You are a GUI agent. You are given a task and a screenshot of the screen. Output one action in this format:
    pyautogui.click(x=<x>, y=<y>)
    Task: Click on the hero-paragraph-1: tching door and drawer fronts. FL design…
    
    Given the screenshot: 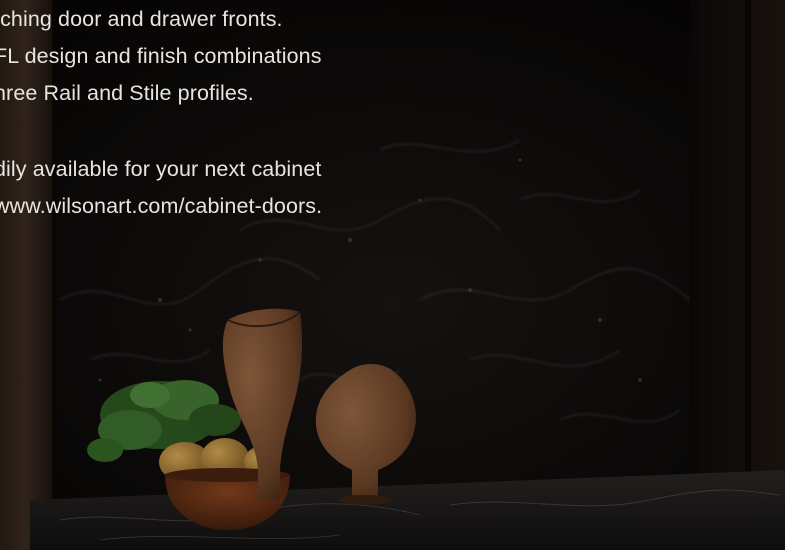 What is the action you would take?
    pyautogui.click(x=277, y=56)
    